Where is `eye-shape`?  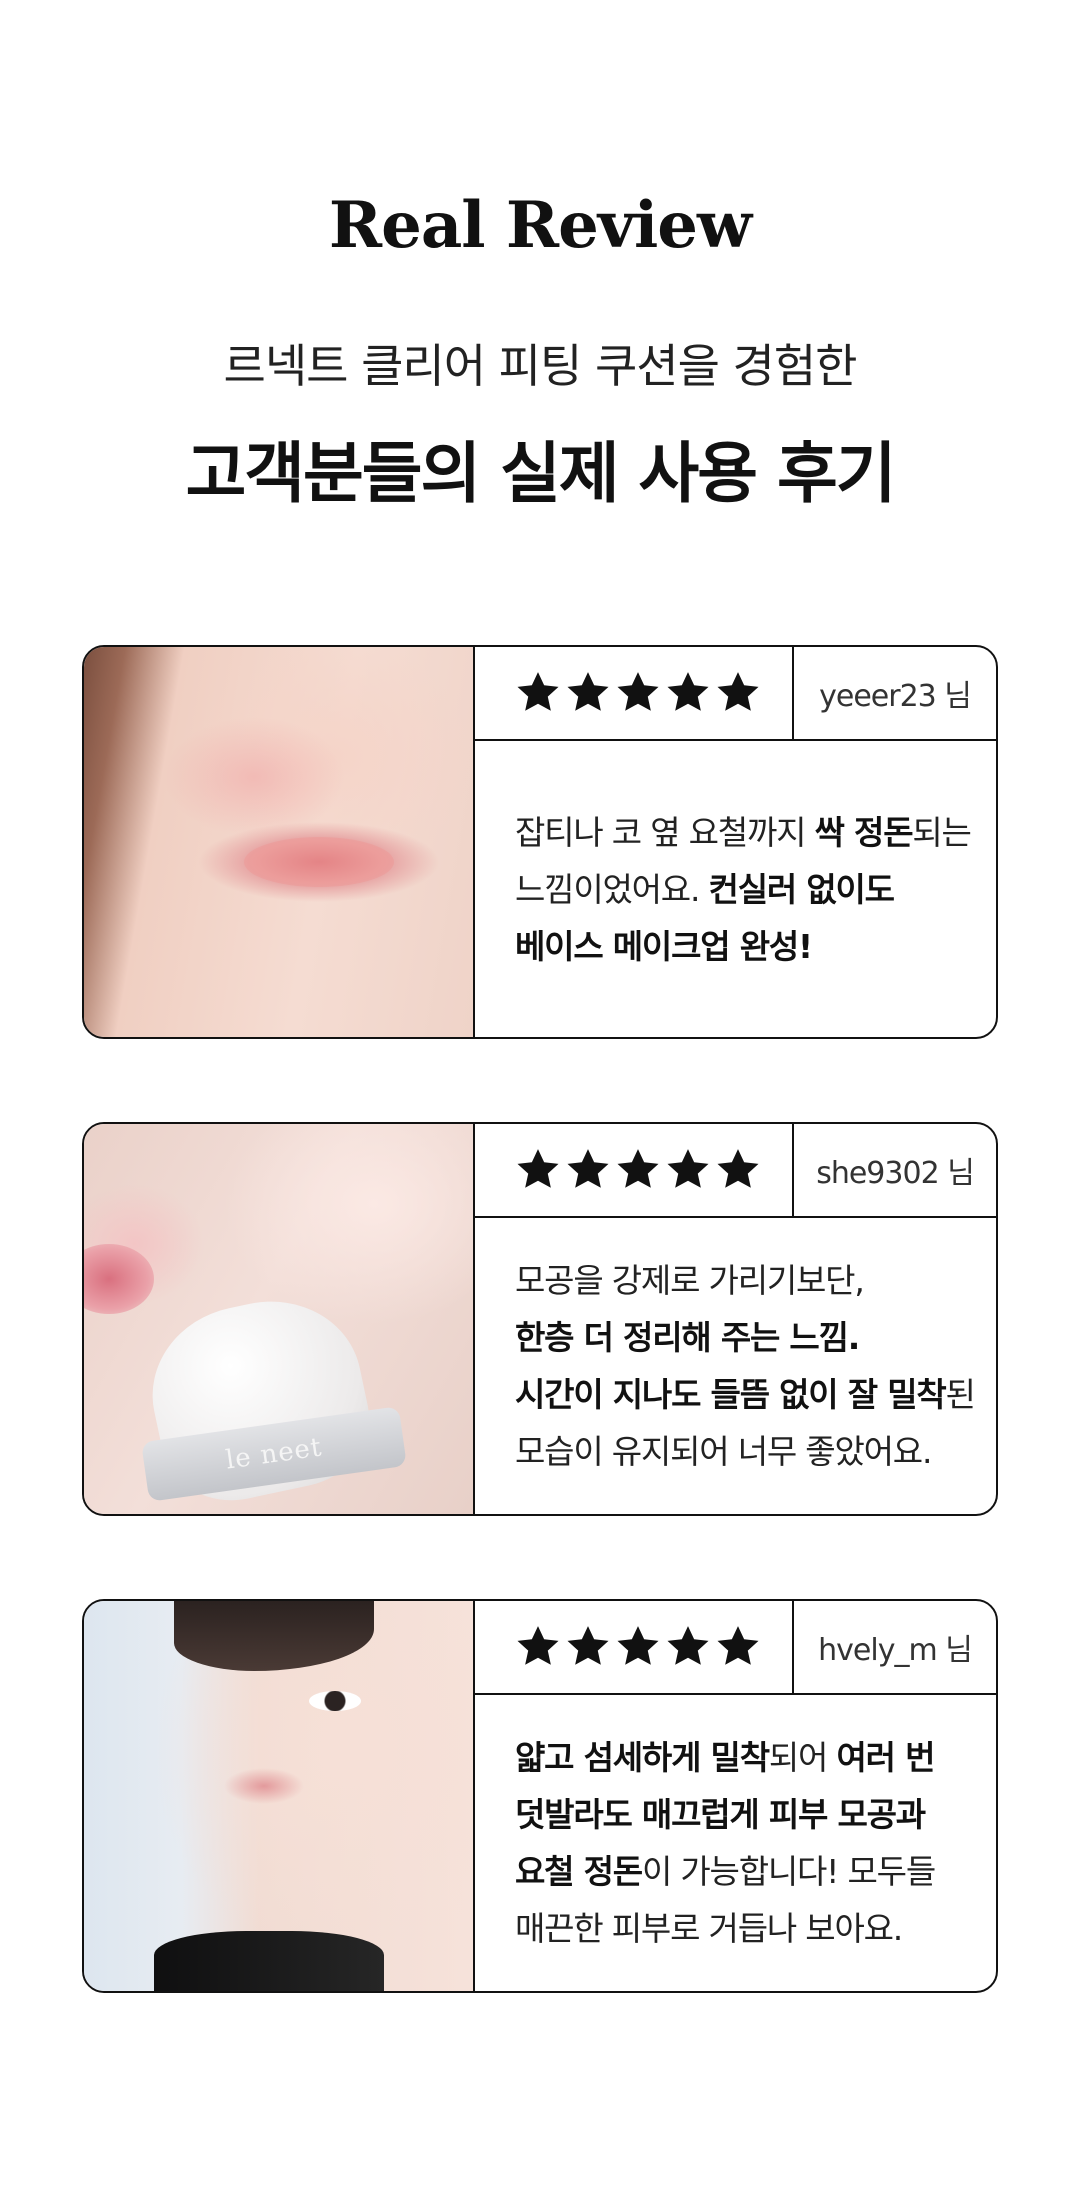 eye-shape is located at coordinates (335, 1701).